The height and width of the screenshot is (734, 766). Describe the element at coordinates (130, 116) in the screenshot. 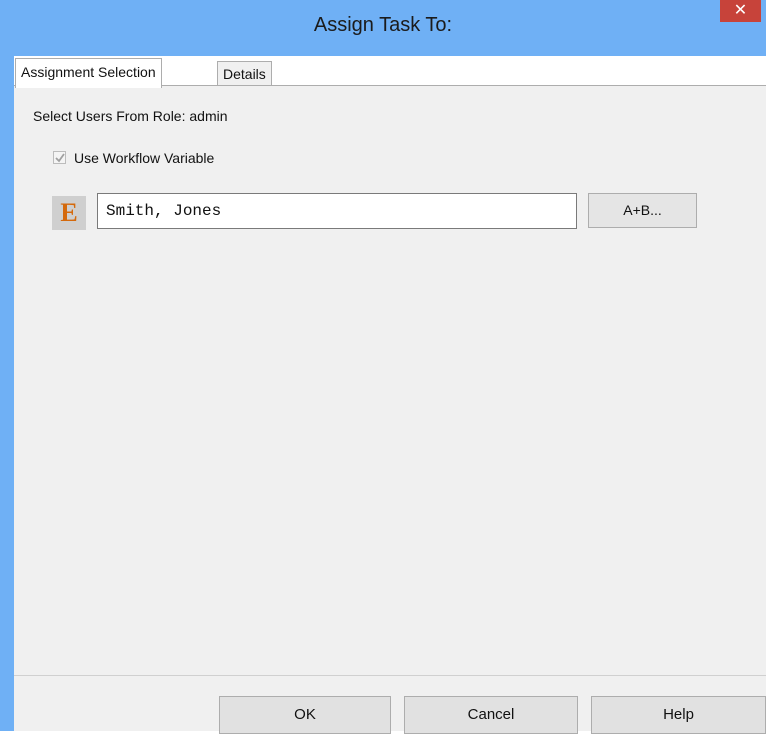

I see `role-label: Select Users From Role: admin` at that location.